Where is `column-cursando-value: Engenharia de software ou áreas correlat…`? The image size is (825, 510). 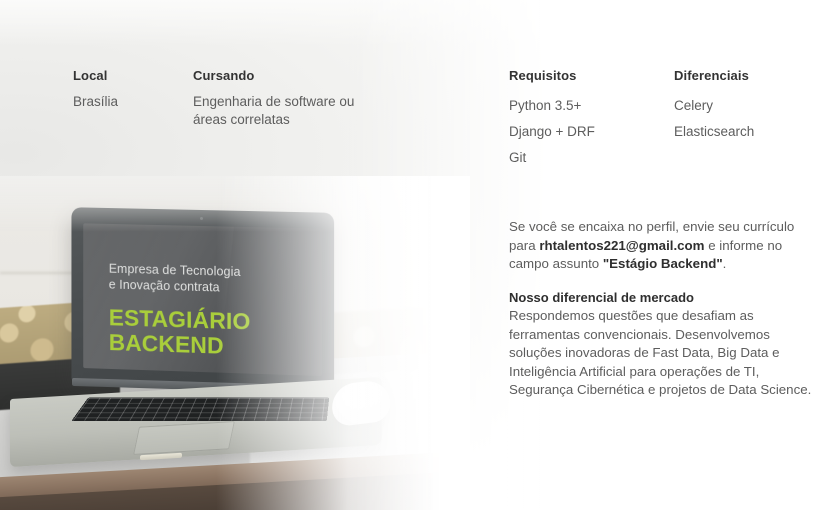
column-cursando-value: Engenharia de software ou áreas correlat… is located at coordinates (274, 110).